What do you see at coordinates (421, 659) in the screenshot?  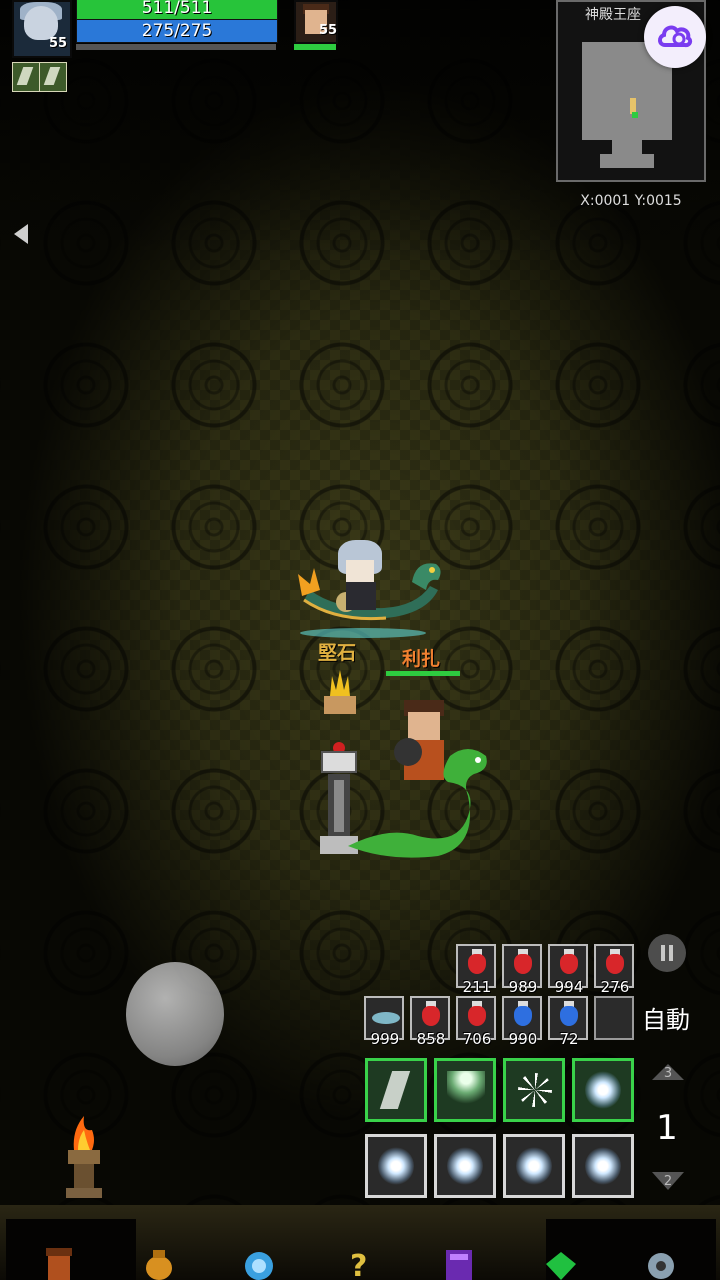 I see `pet-name-label: 利扎` at bounding box center [421, 659].